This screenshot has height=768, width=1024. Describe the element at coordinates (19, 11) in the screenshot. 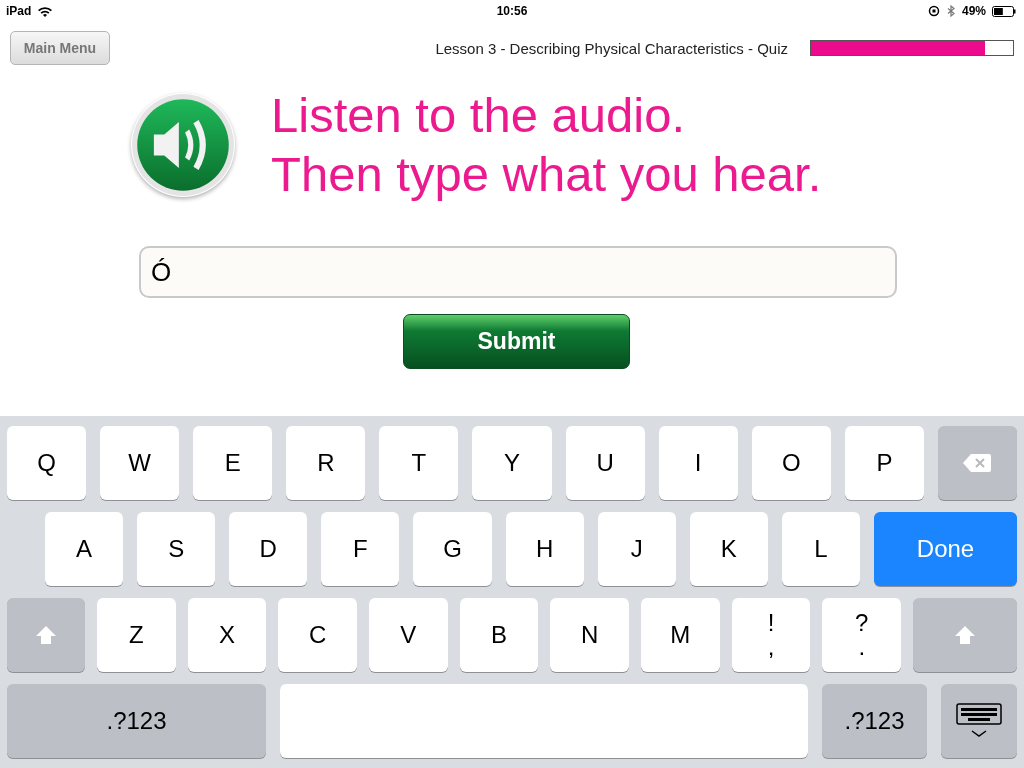

I see `device-name: iPad` at that location.